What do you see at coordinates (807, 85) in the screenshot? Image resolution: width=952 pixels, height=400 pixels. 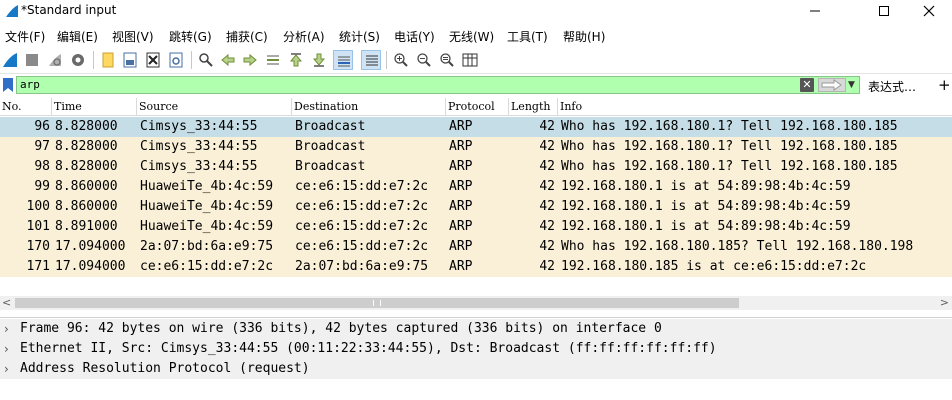 I see `clear-filter-button: ✕` at bounding box center [807, 85].